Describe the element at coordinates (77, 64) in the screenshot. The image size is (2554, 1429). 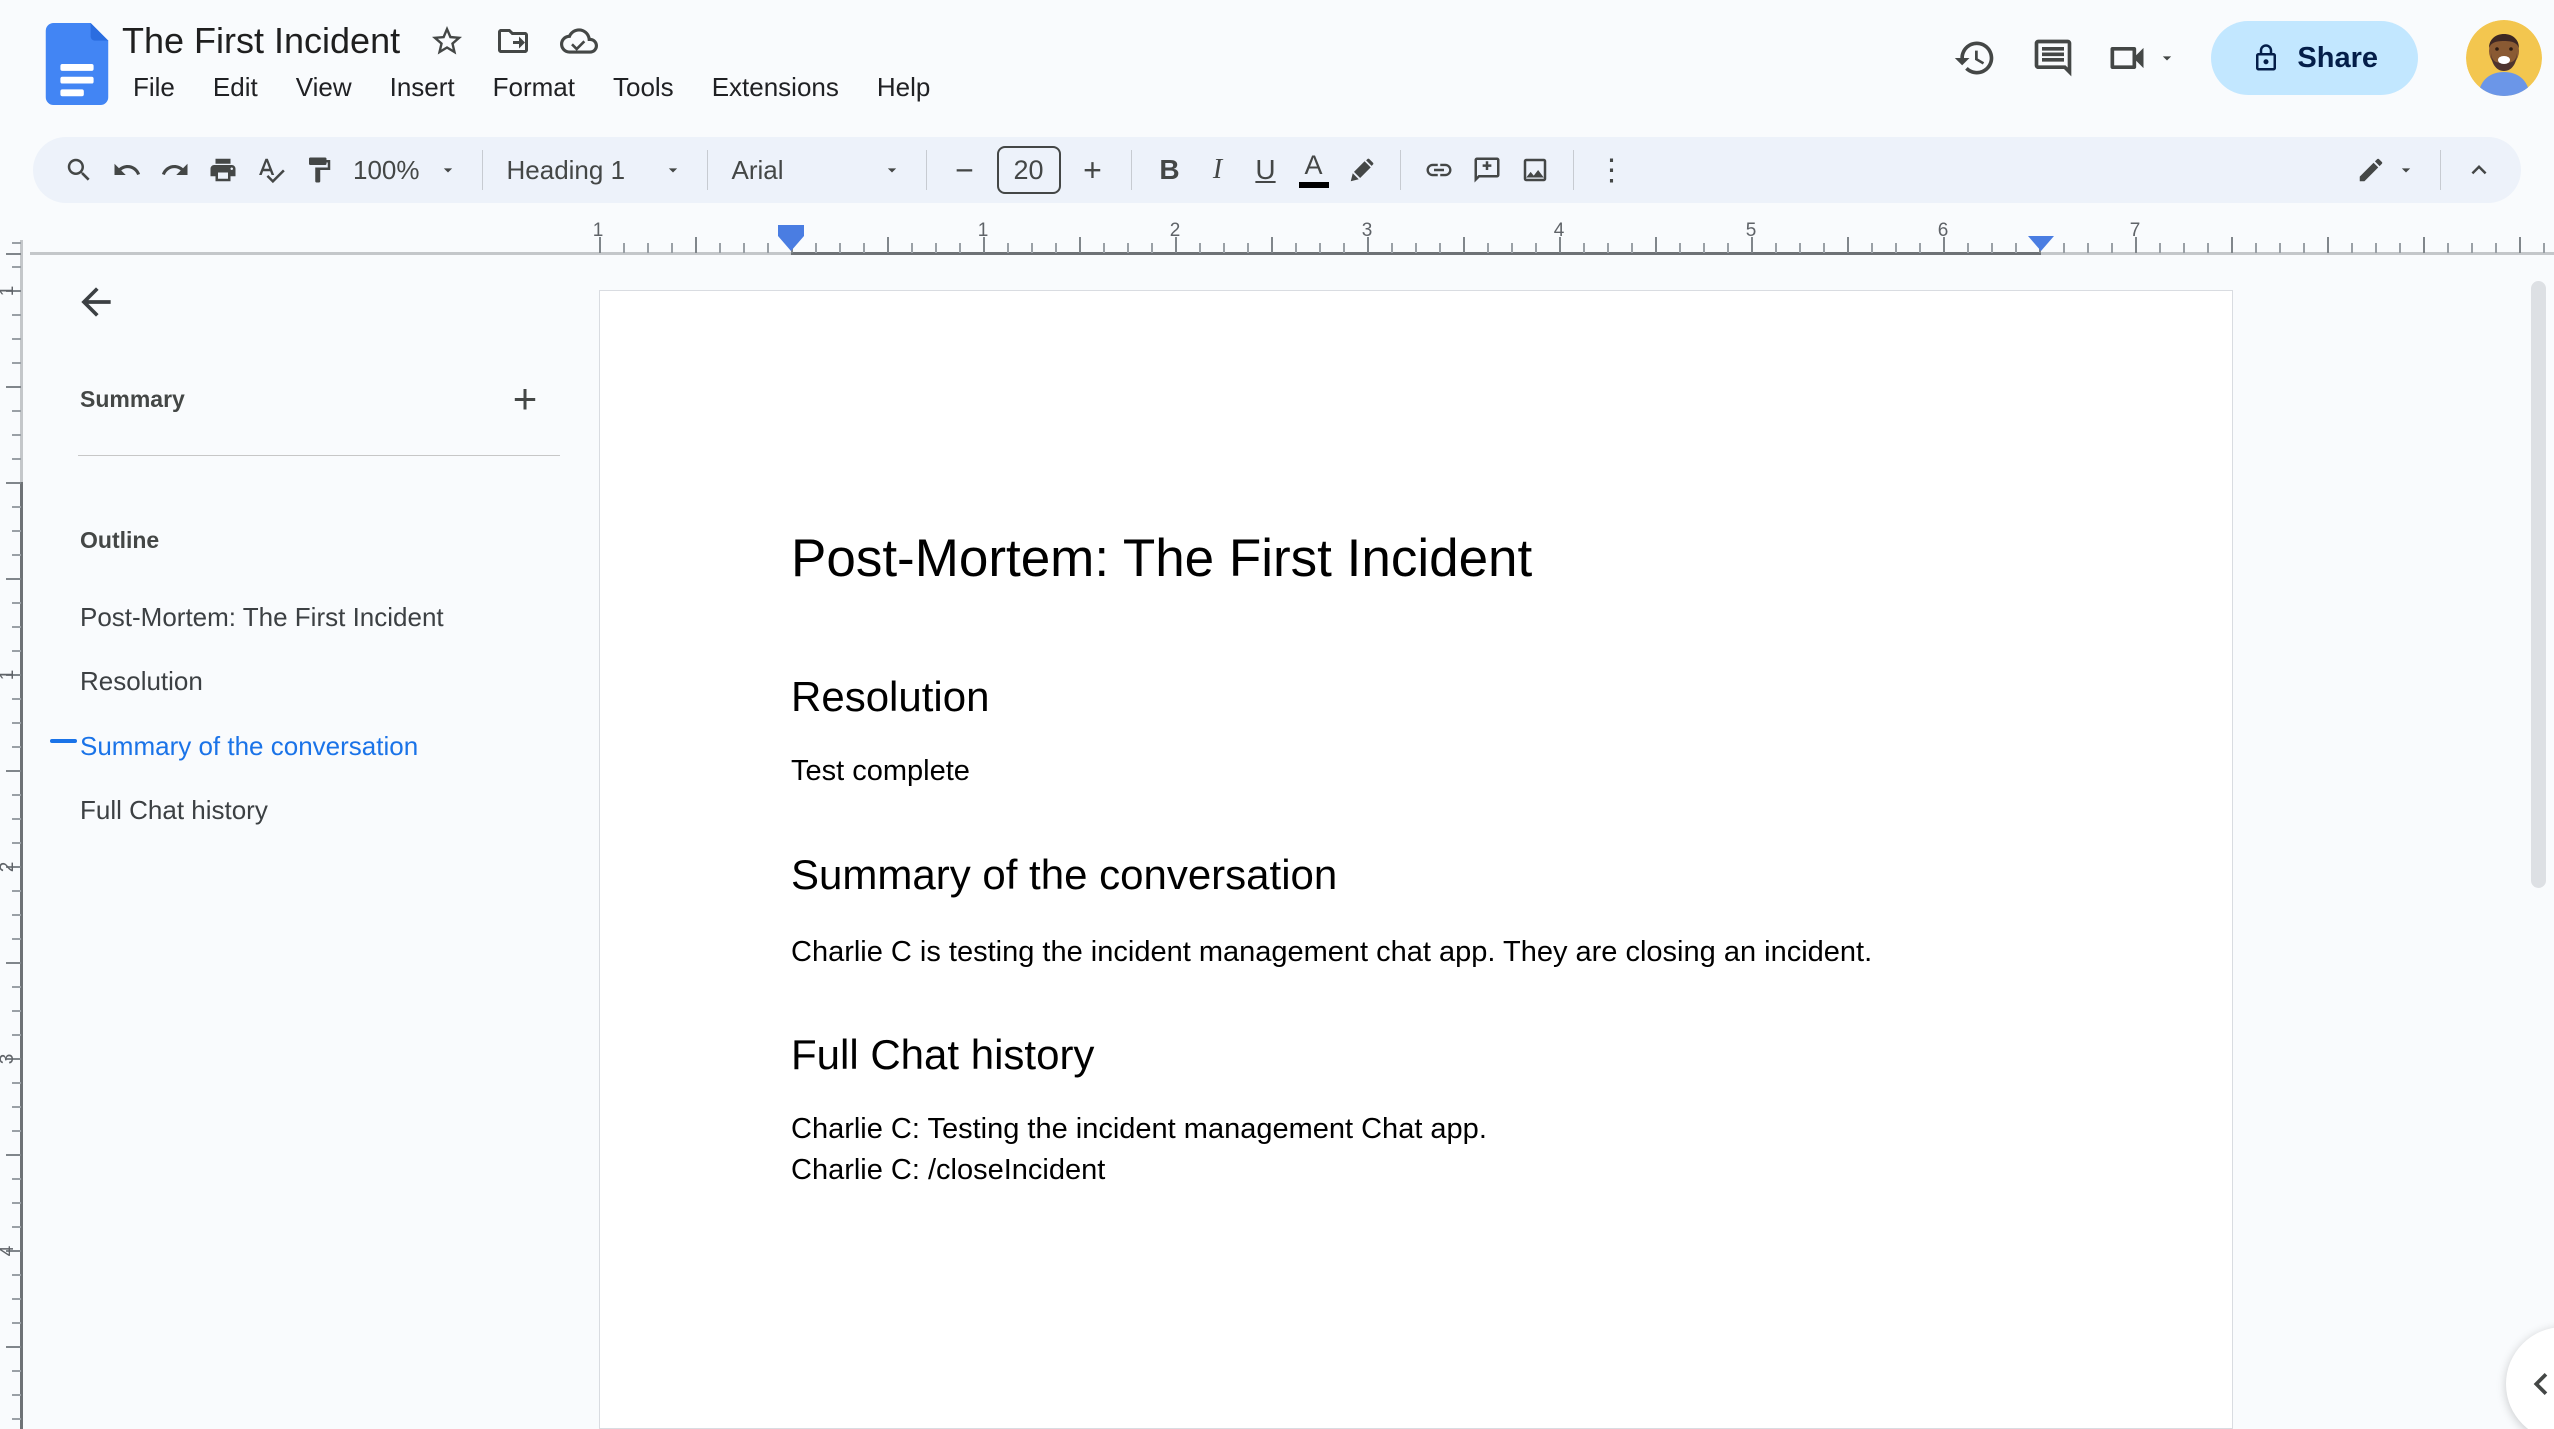
I see `google-docs-logo-icon` at that location.